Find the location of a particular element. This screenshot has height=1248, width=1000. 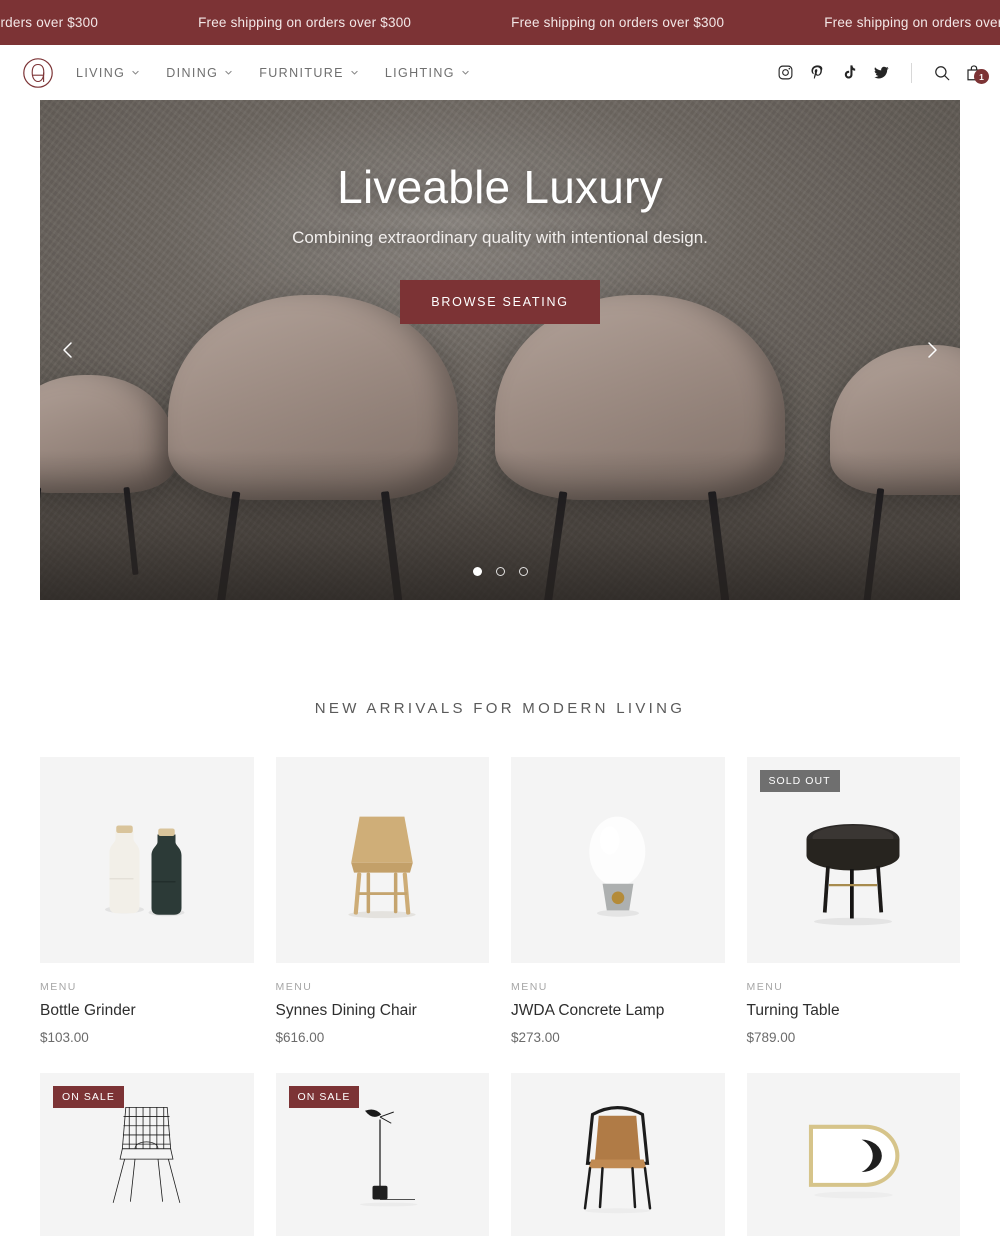

pinterest-icon is located at coordinates (817, 72).